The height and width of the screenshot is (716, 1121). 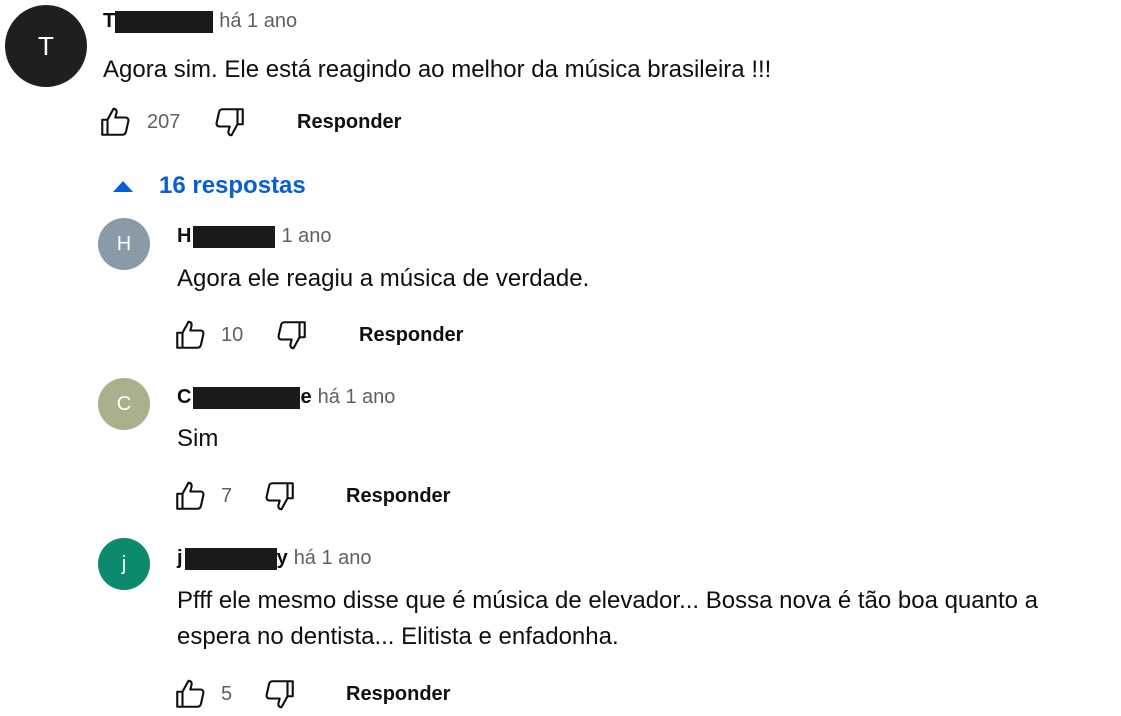 I want to click on author-name-start: H, so click(x=184, y=236).